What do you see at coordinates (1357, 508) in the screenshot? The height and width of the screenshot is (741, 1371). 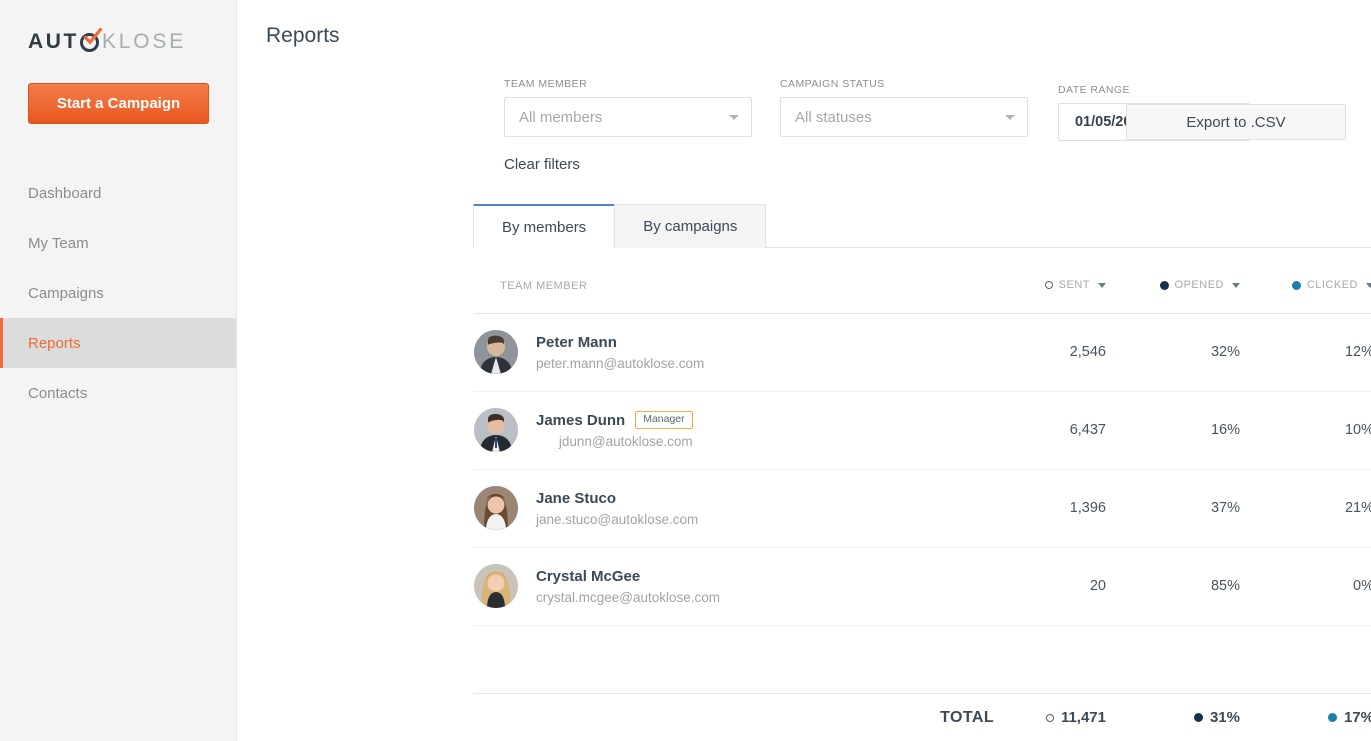 I see `cell-clicked: 21%` at bounding box center [1357, 508].